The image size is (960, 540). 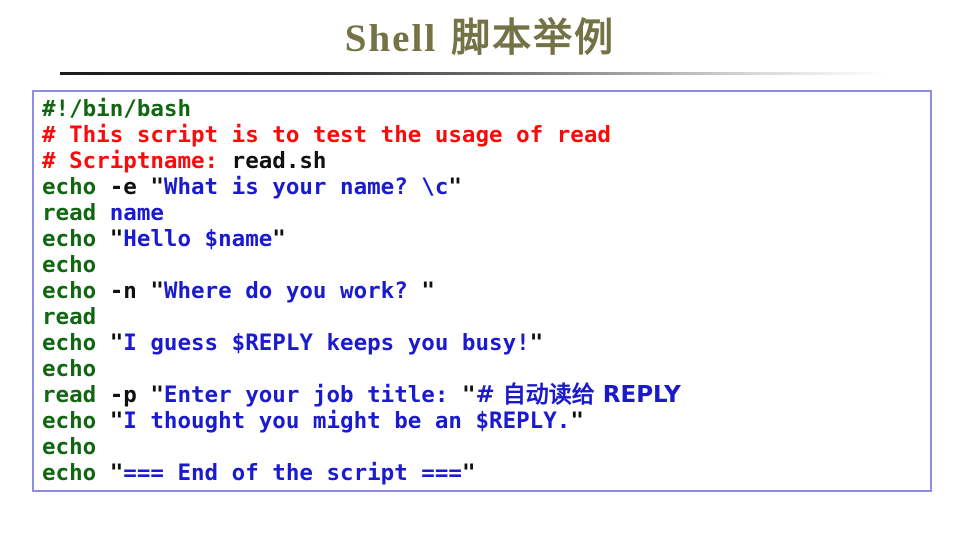 What do you see at coordinates (292, 473) in the screenshot?
I see `code-span-str: === End of the script ===` at bounding box center [292, 473].